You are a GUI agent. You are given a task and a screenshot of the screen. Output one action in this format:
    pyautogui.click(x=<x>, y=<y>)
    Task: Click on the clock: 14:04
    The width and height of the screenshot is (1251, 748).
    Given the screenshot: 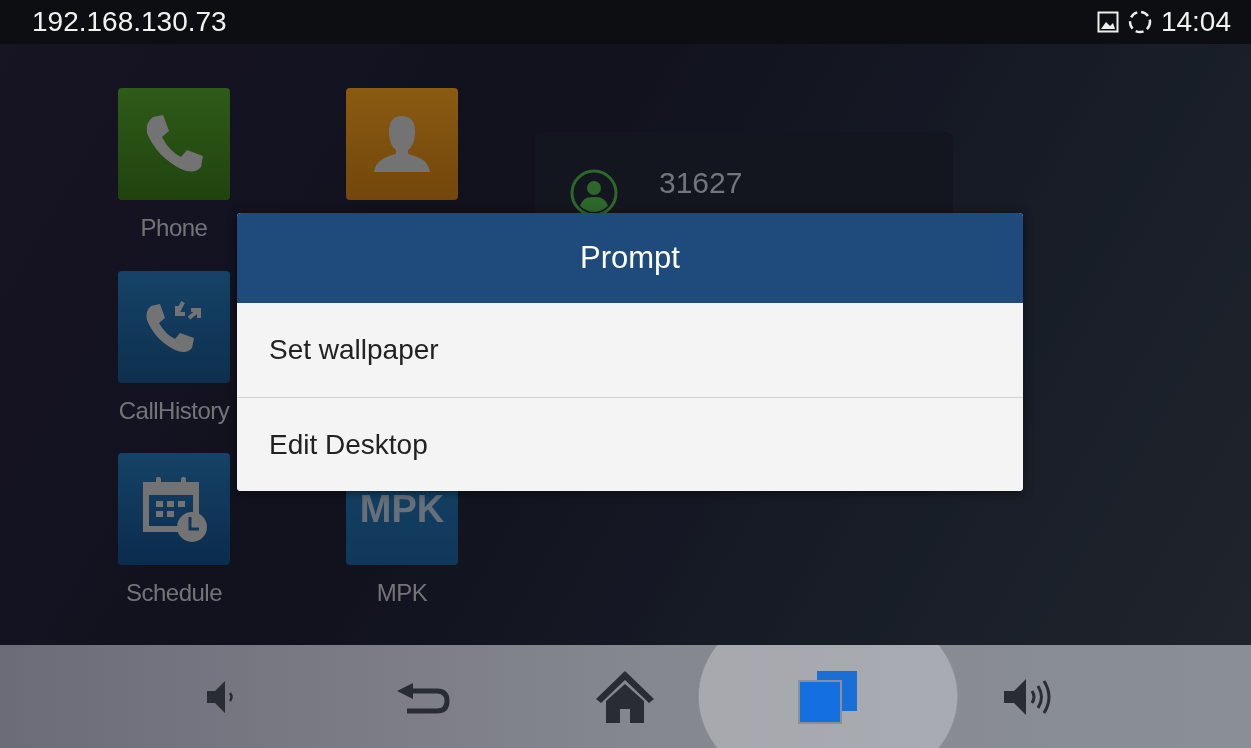 What is the action you would take?
    pyautogui.click(x=1195, y=22)
    